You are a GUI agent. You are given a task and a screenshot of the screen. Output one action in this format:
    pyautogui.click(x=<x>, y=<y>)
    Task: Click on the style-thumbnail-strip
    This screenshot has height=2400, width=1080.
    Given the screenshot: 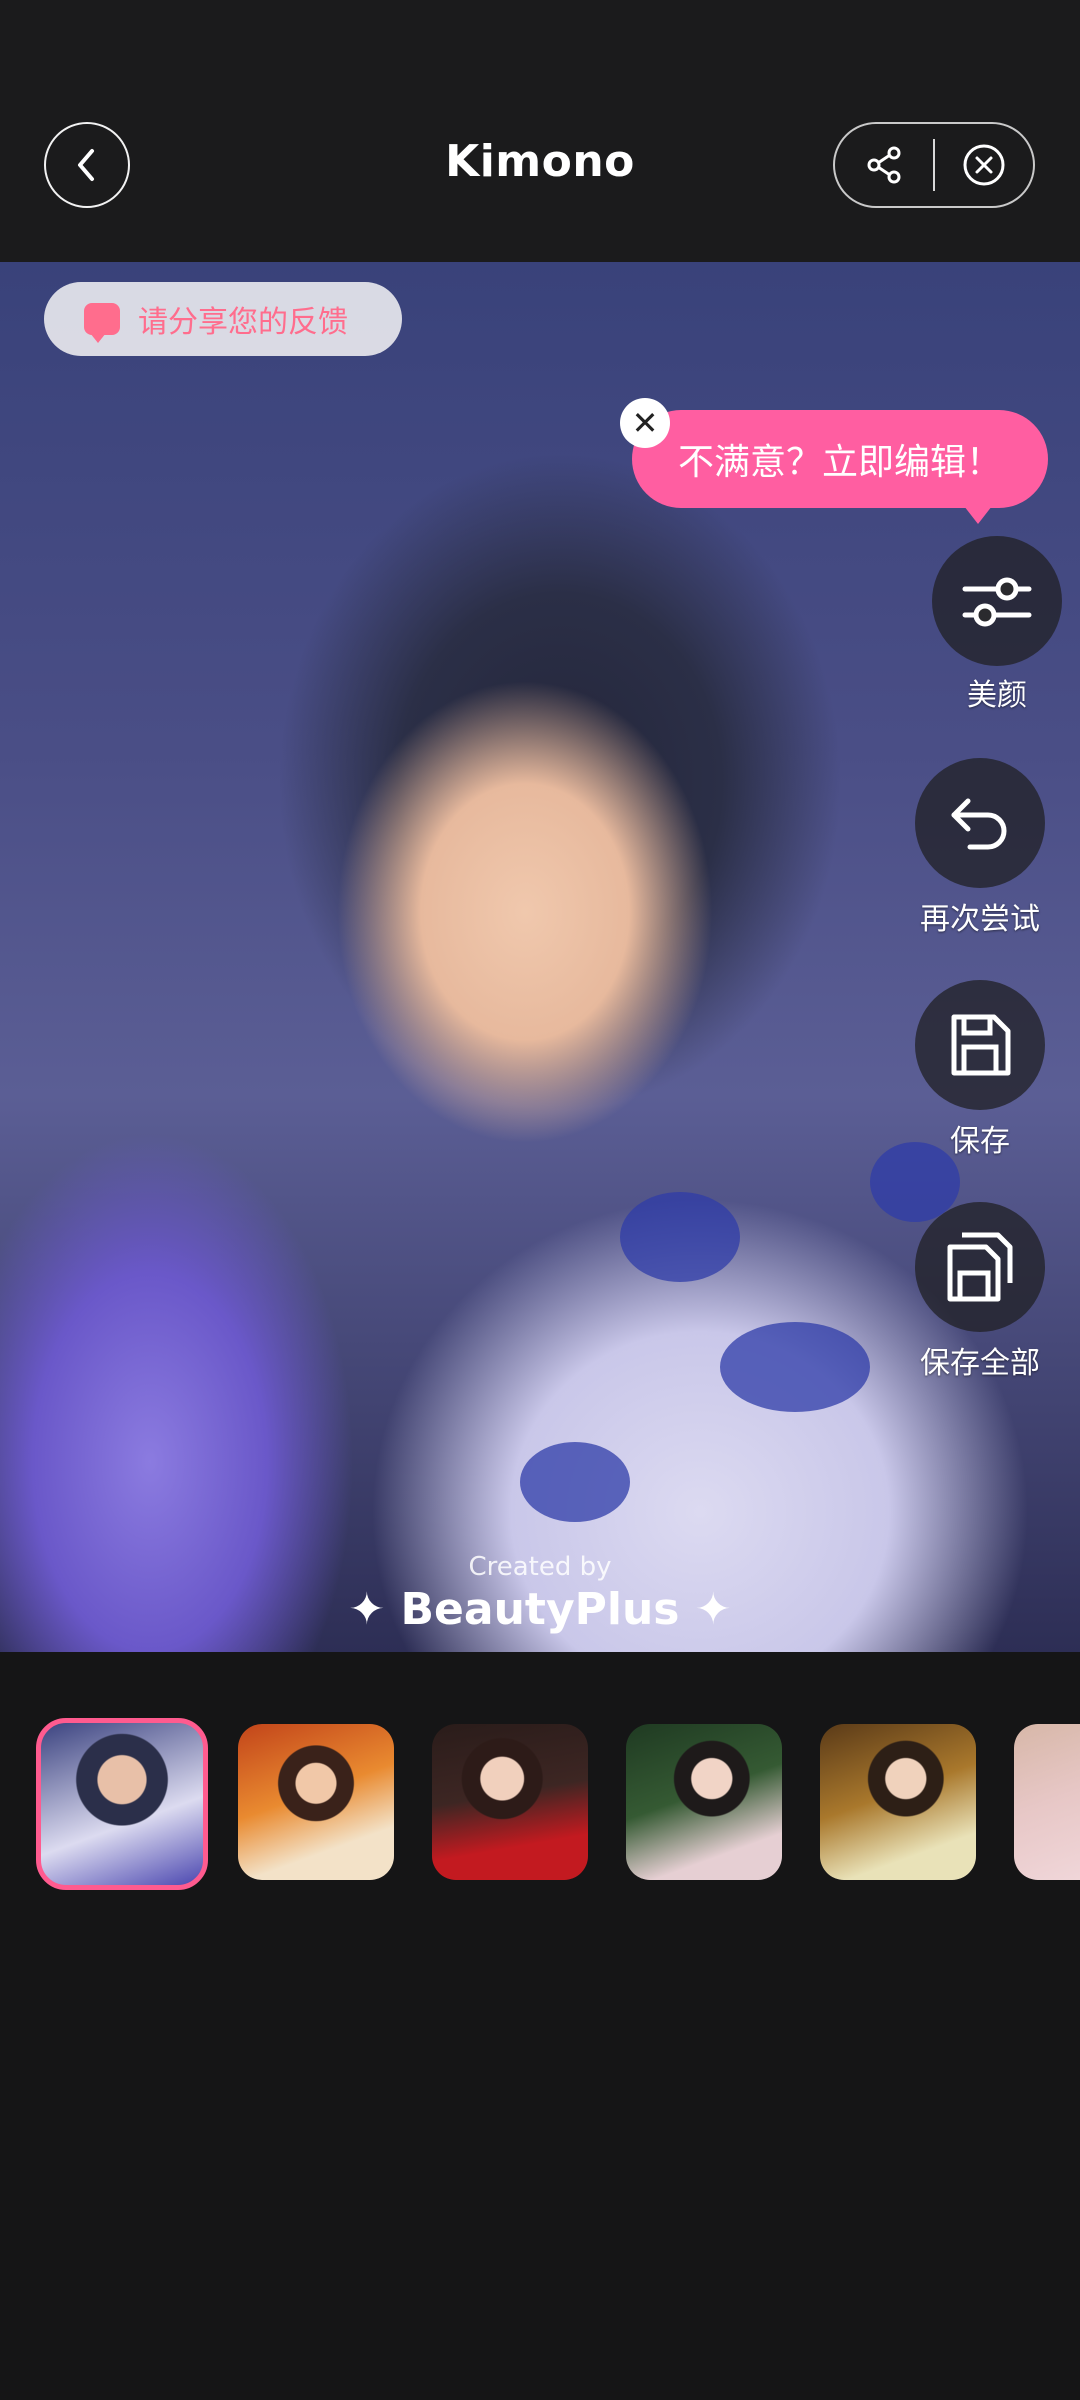 What is the action you would take?
    pyautogui.click(x=558, y=1806)
    